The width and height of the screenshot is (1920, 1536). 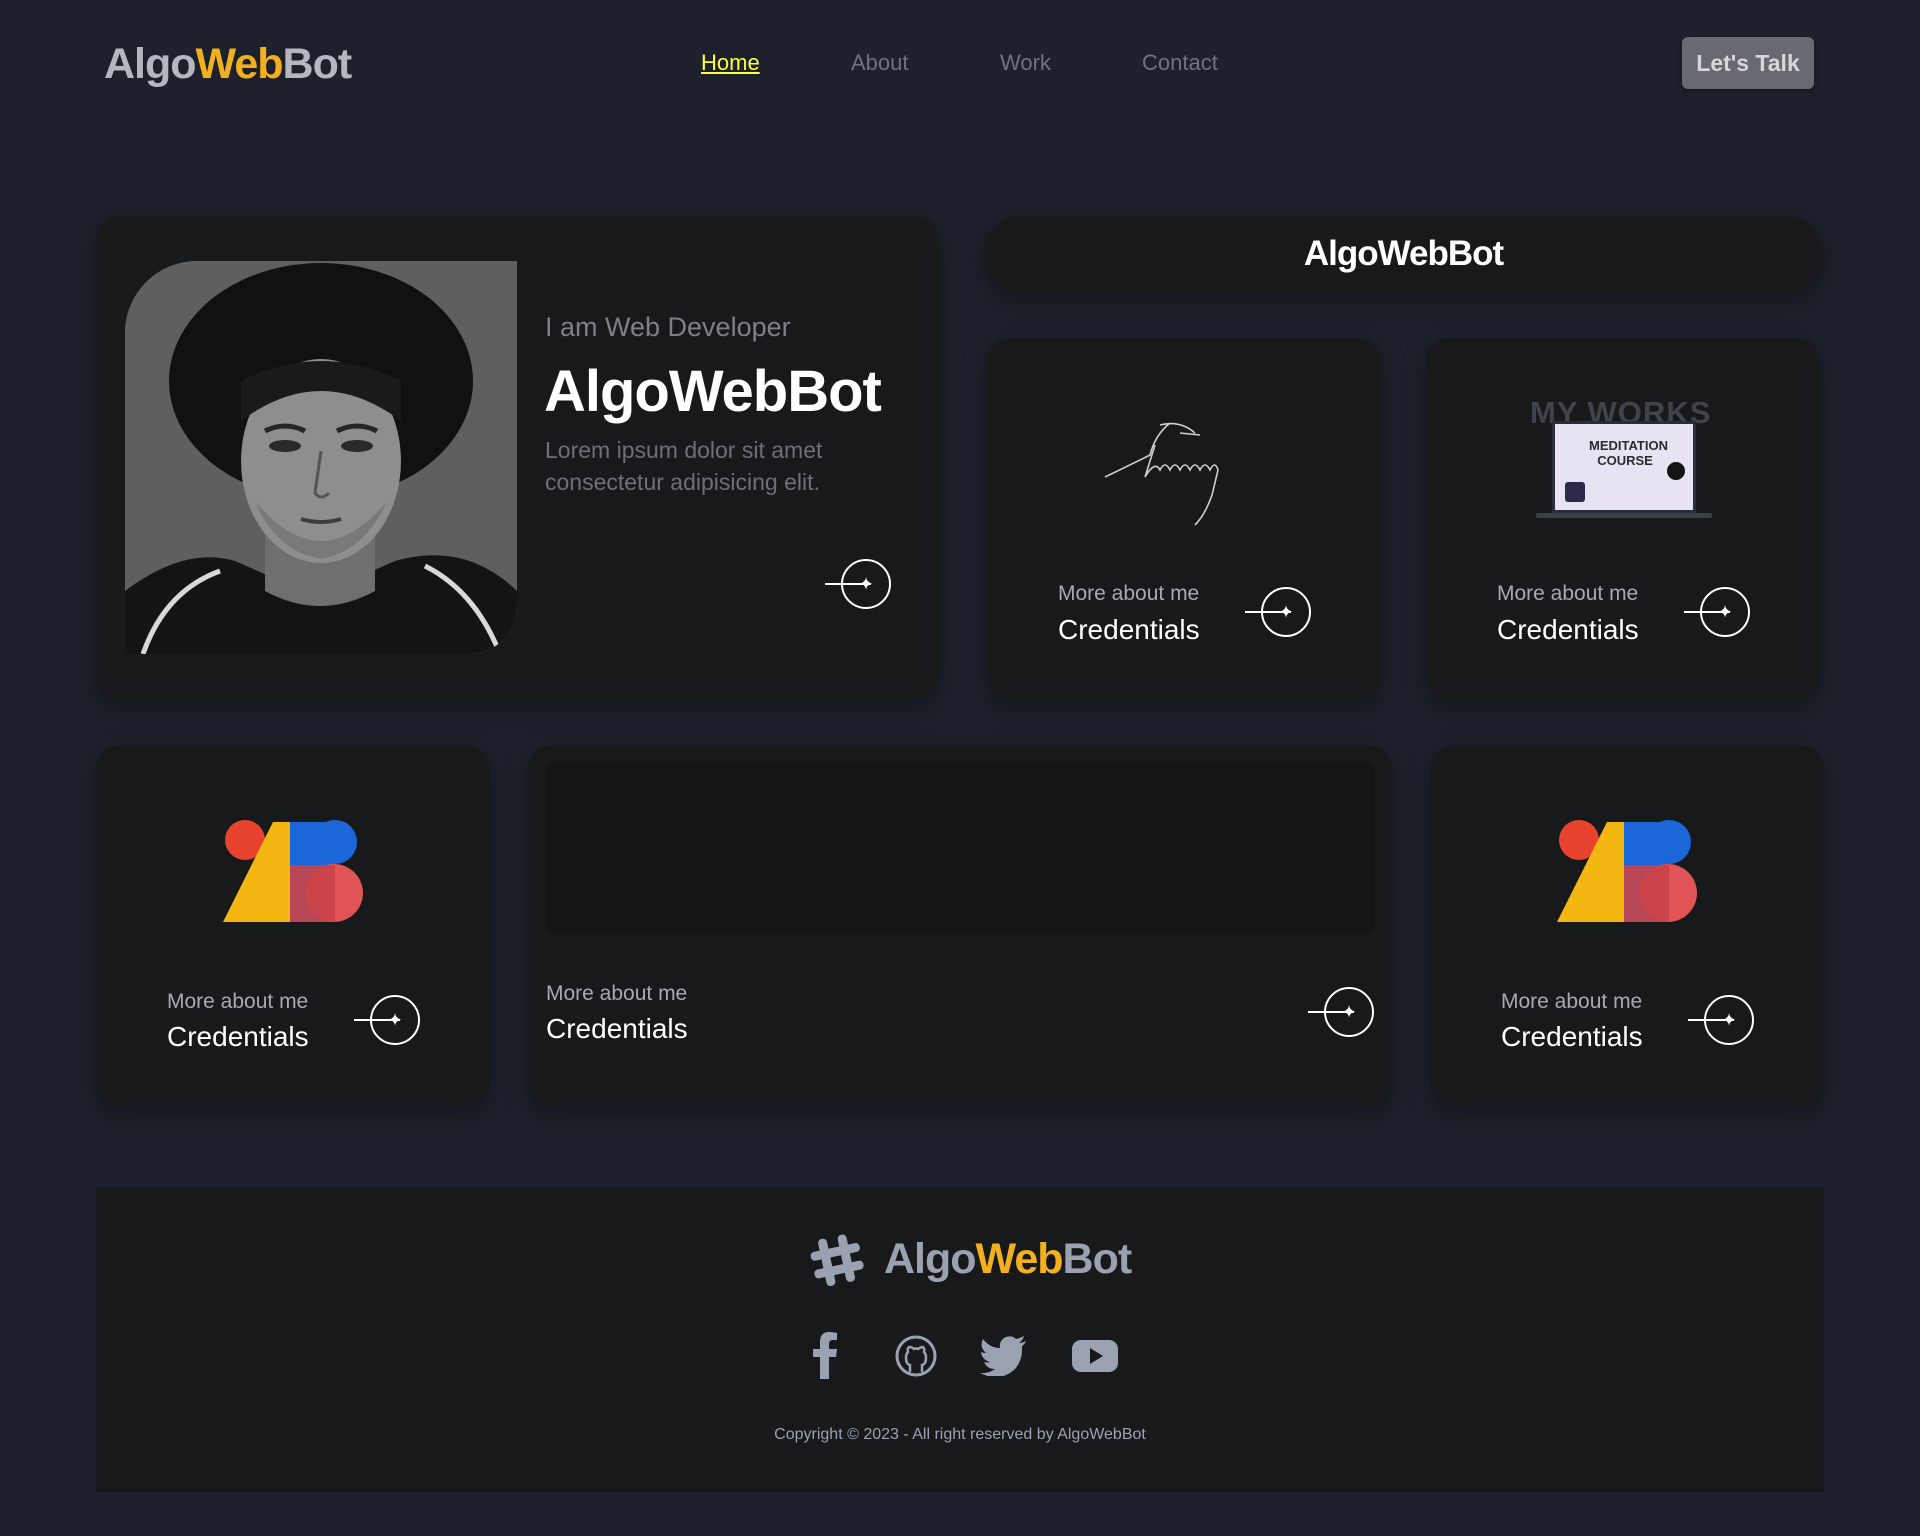 What do you see at coordinates (1341, 1012) in the screenshot?
I see `card4-arrow-button` at bounding box center [1341, 1012].